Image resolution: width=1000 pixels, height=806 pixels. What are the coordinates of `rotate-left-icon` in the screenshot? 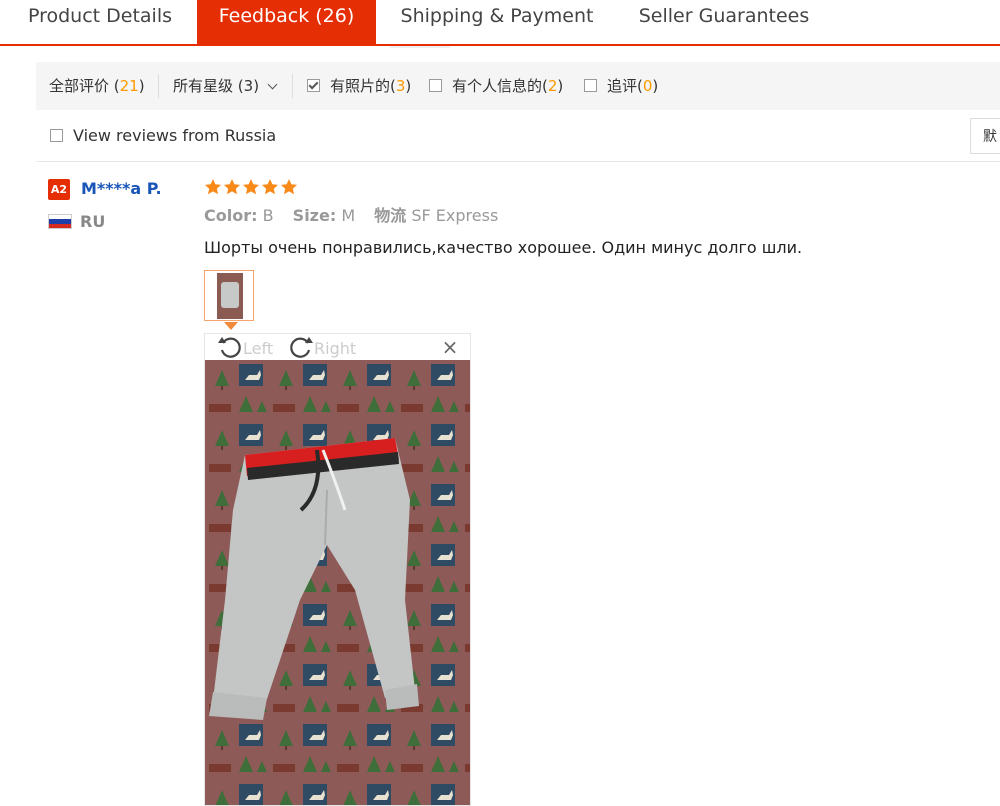 It's located at (229, 347).